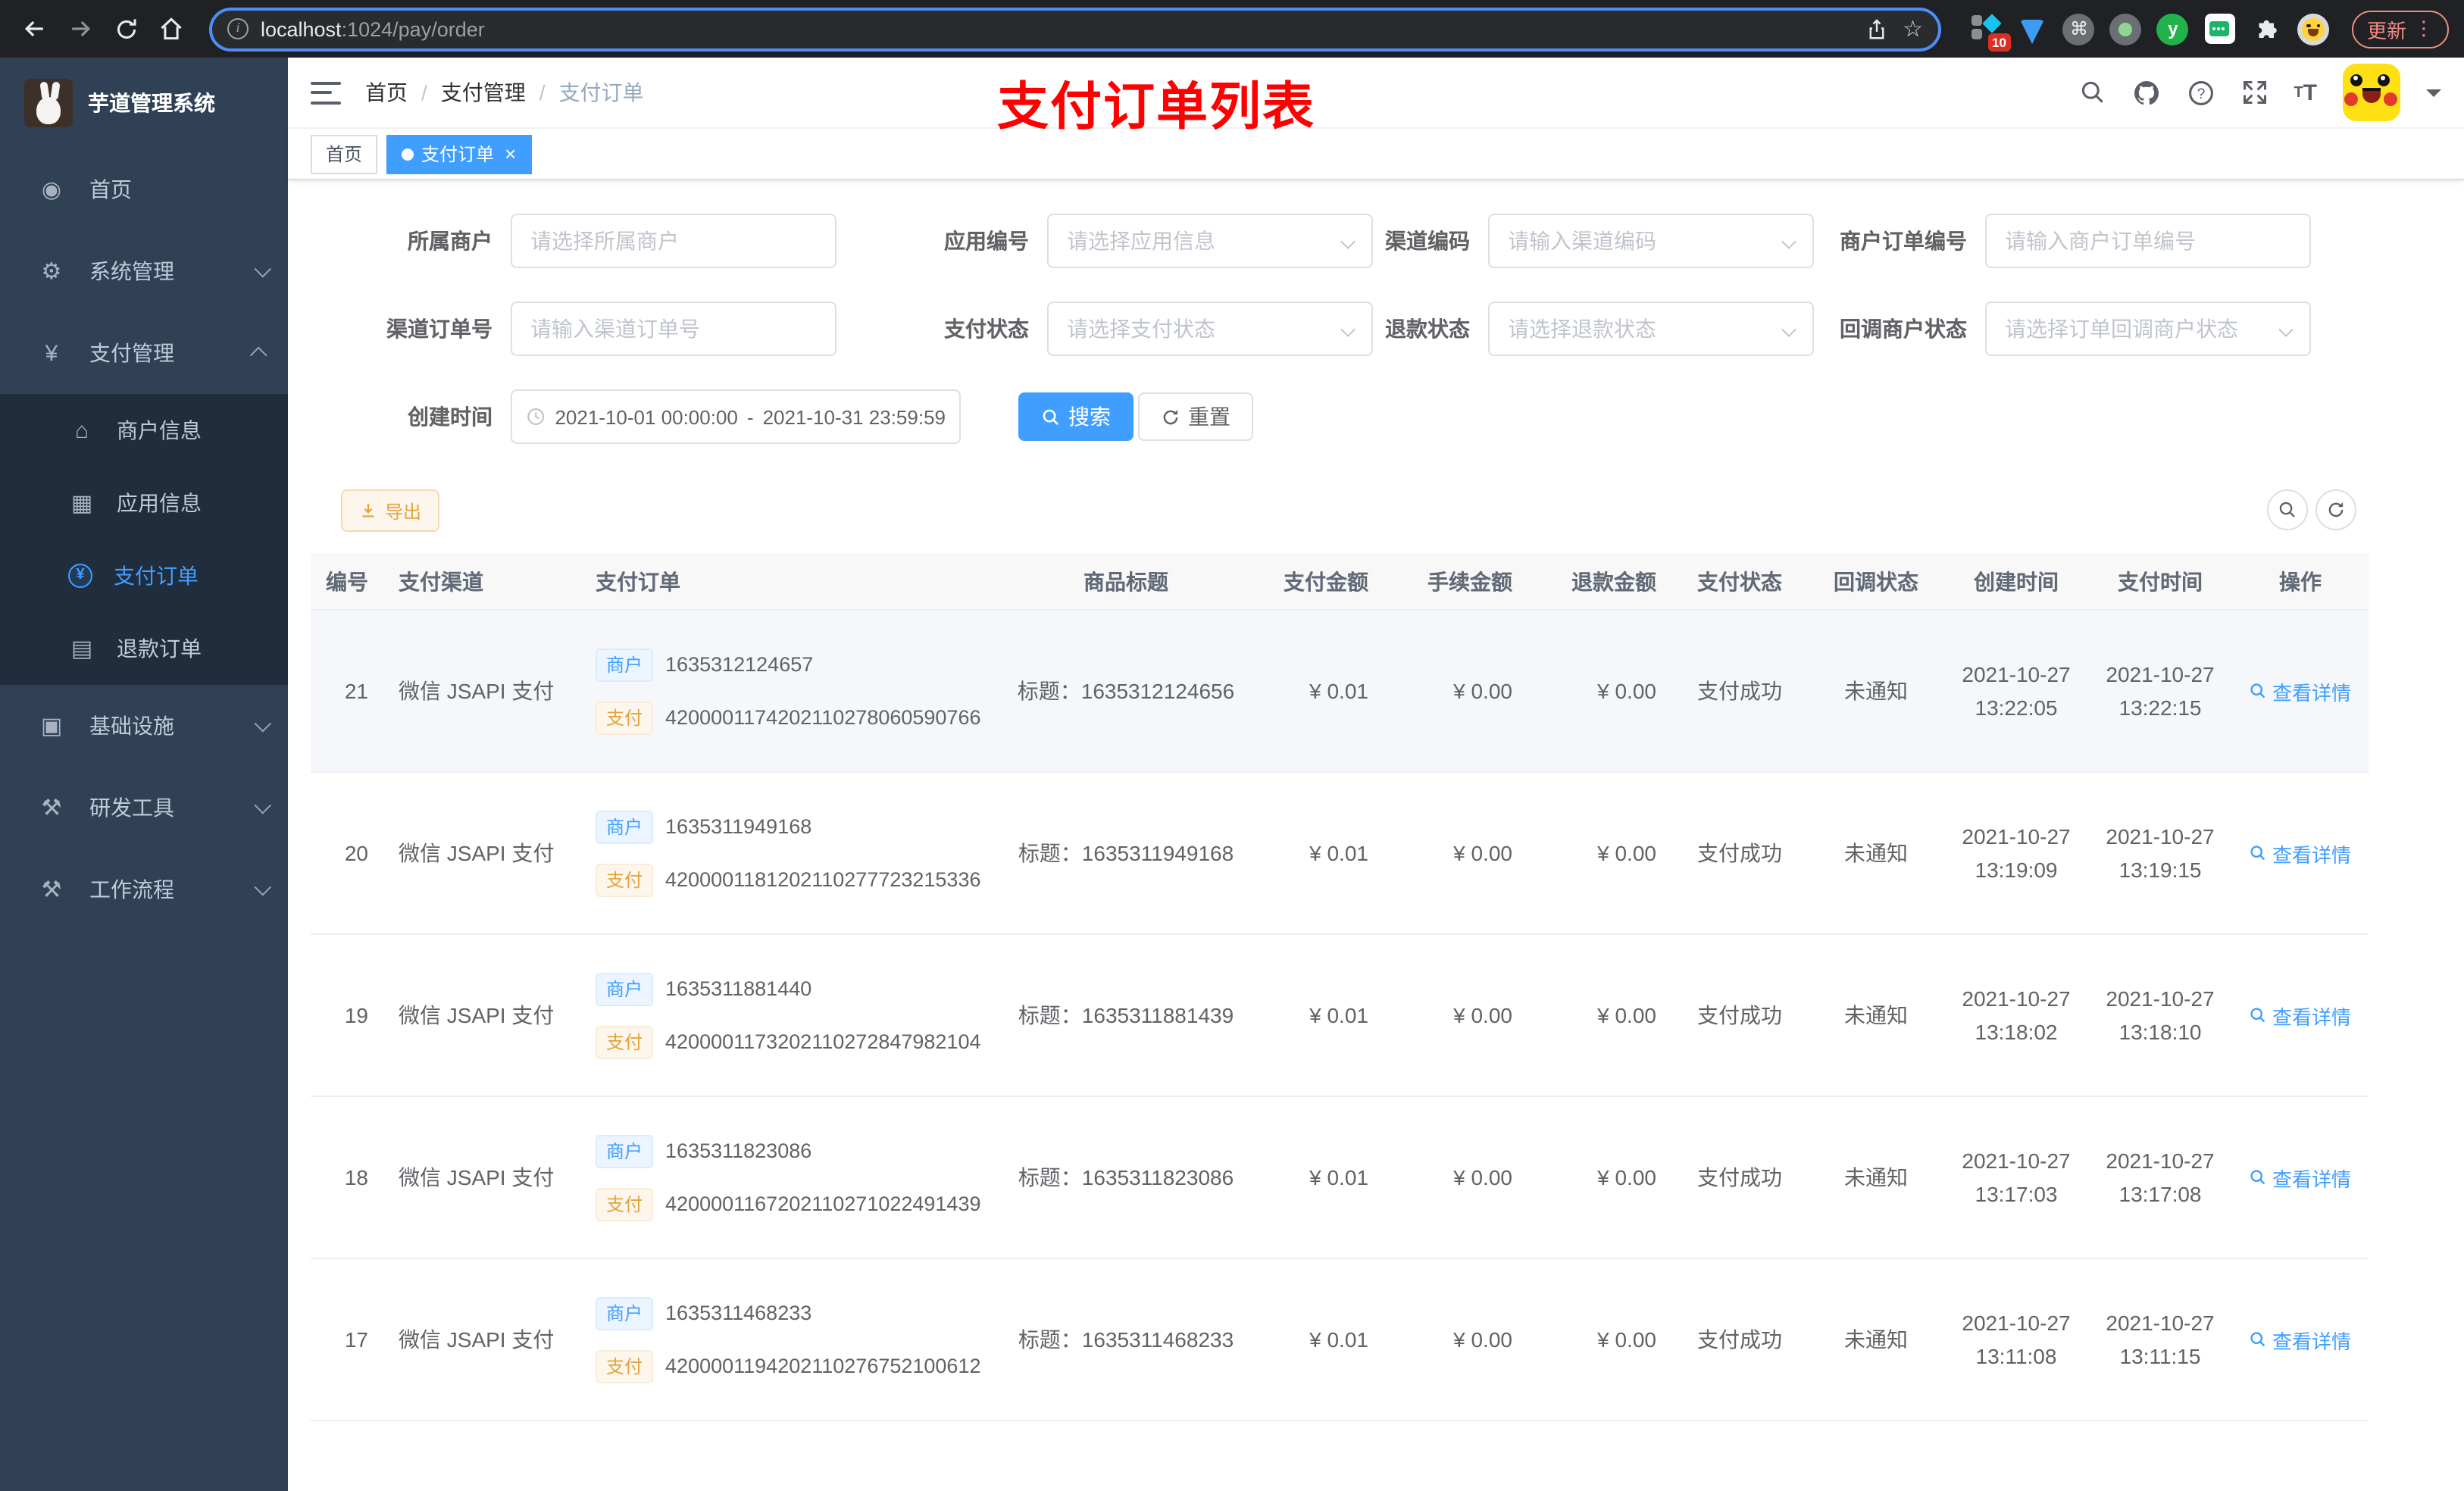 Image resolution: width=2464 pixels, height=1491 pixels. I want to click on pay-order-no: 4200001167202110271022491439, so click(823, 1203).